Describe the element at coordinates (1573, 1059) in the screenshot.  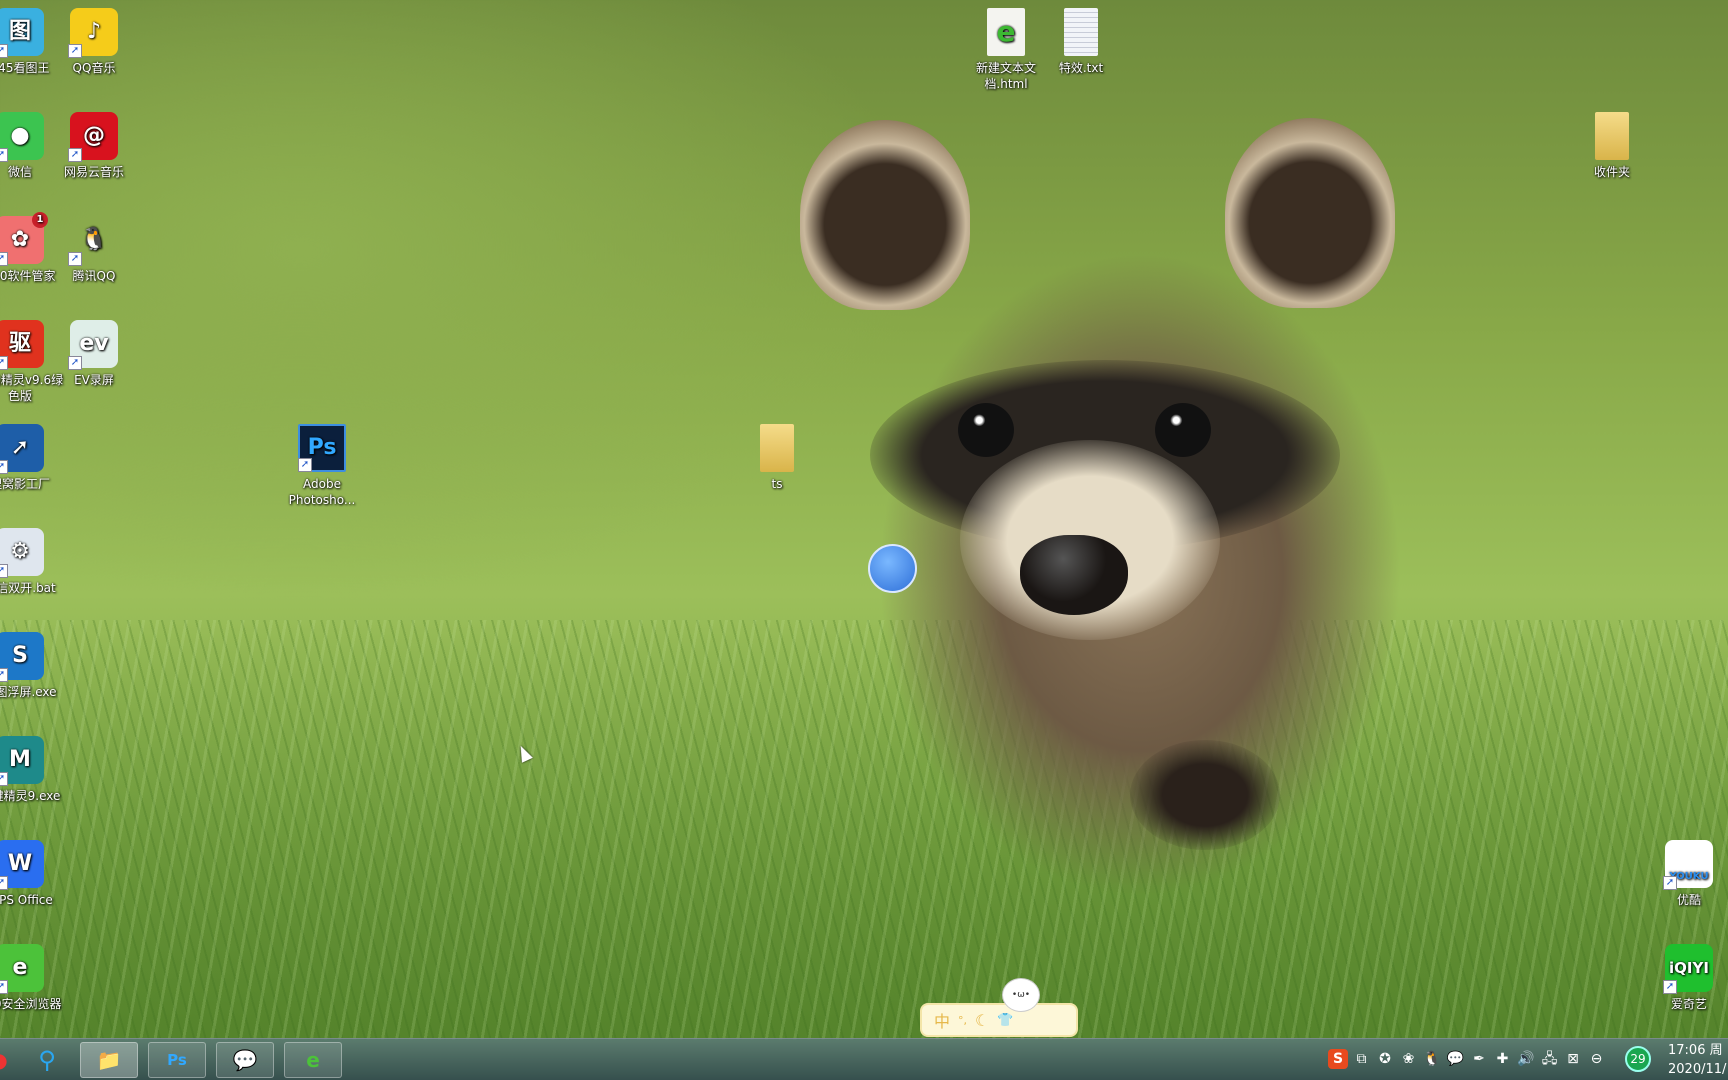
I see `tray-icon: ⊠` at that location.